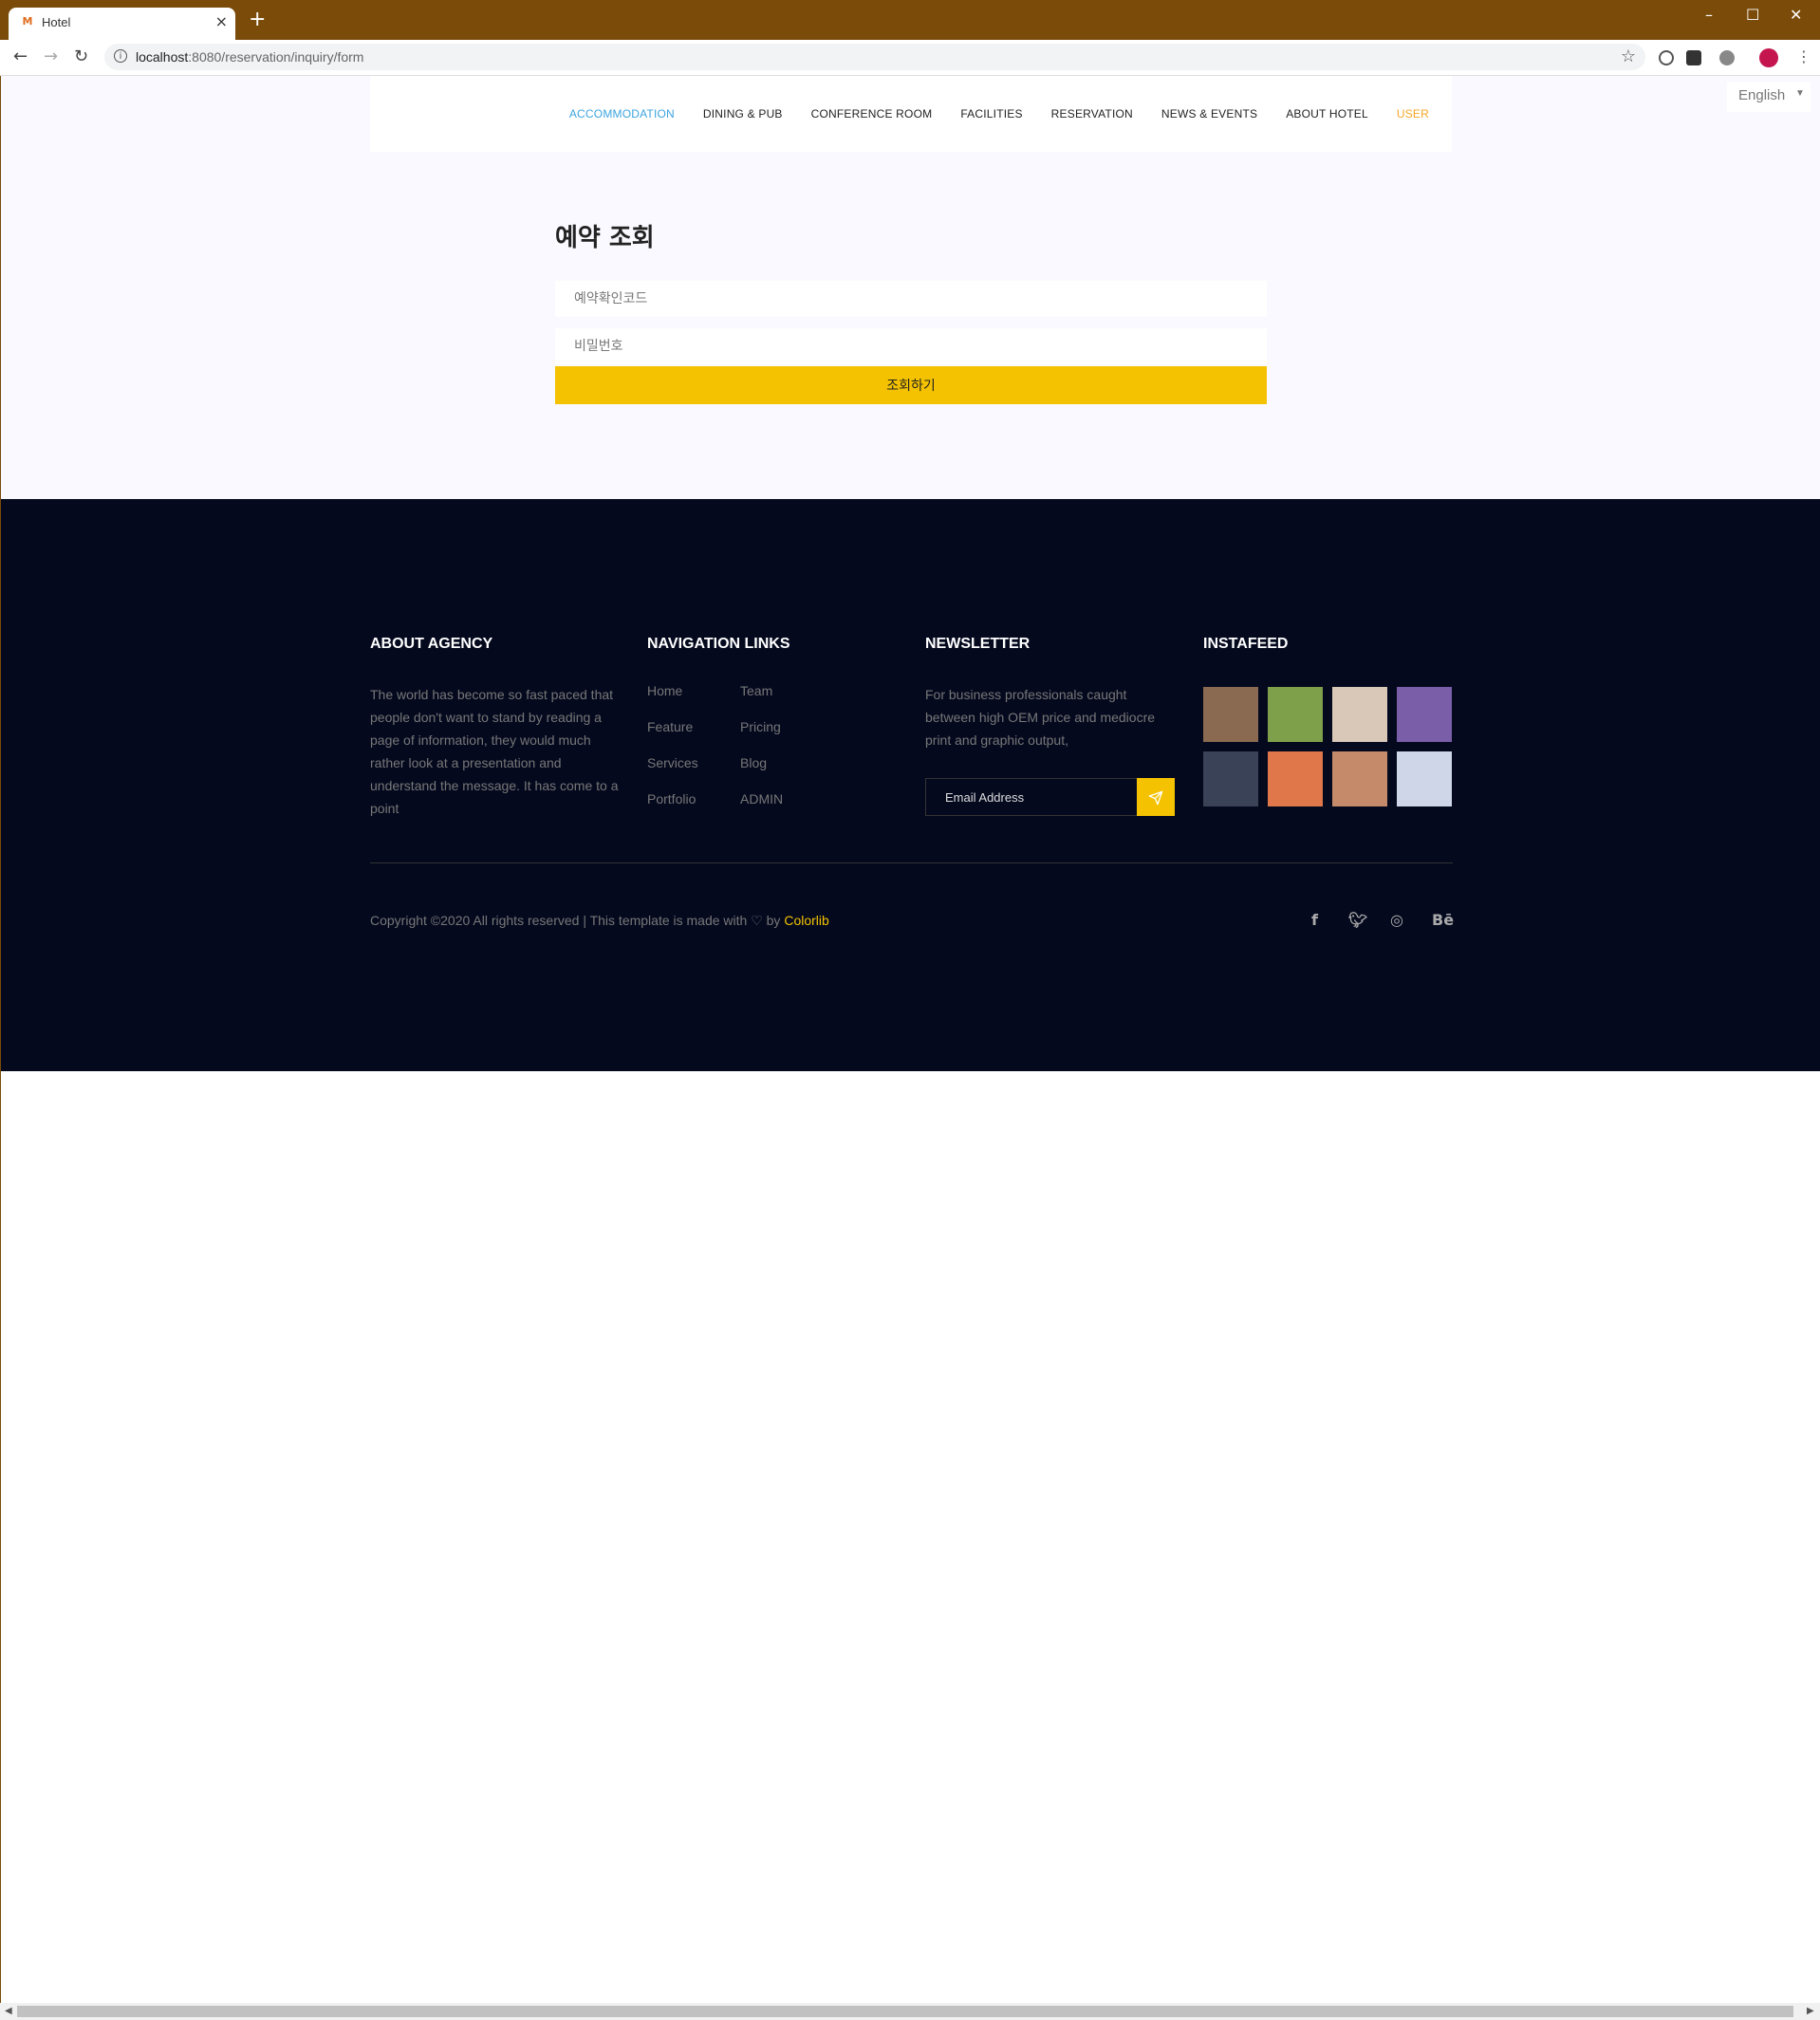 Image resolution: width=1820 pixels, height=2020 pixels. I want to click on browser-tab-strip: M Hotel × + – ☐ ✕, so click(910, 20).